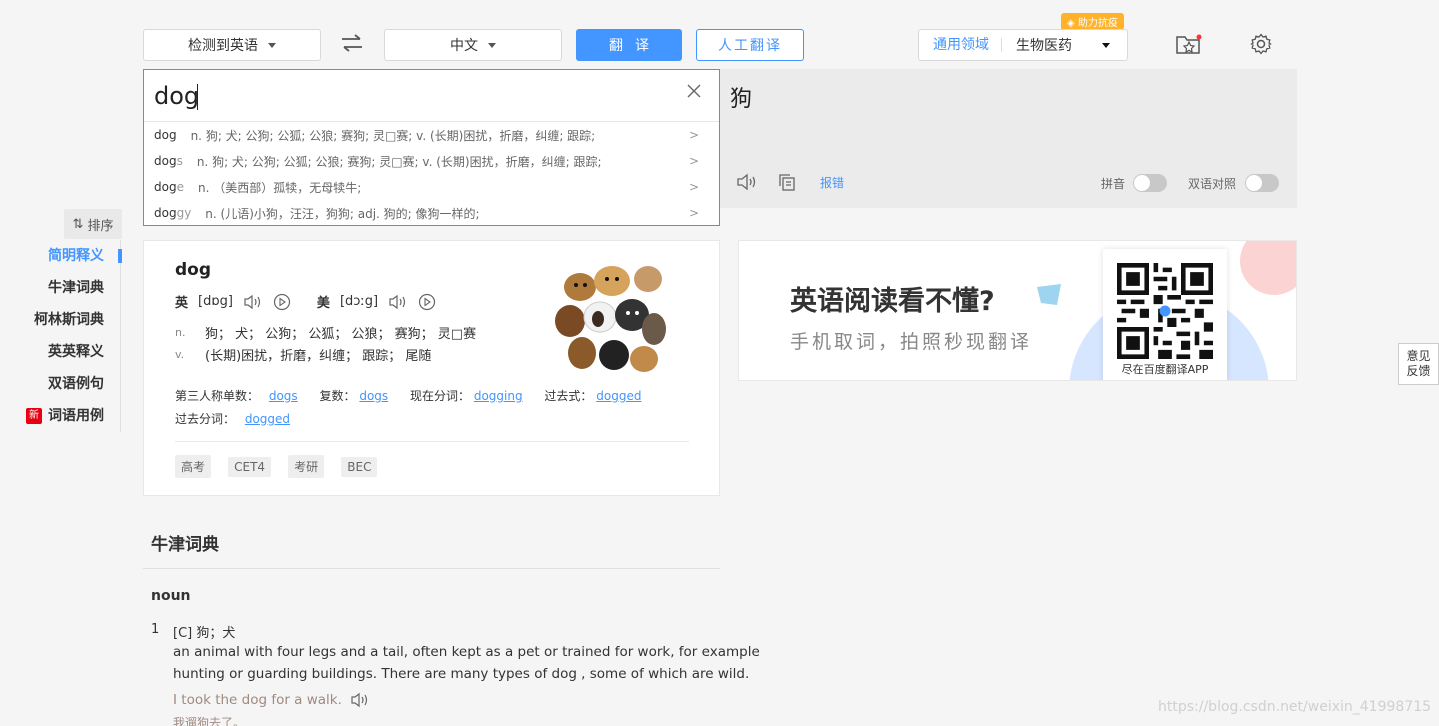  Describe the element at coordinates (440, 396) in the screenshot. I see `form-label: 现在分词：` at that location.